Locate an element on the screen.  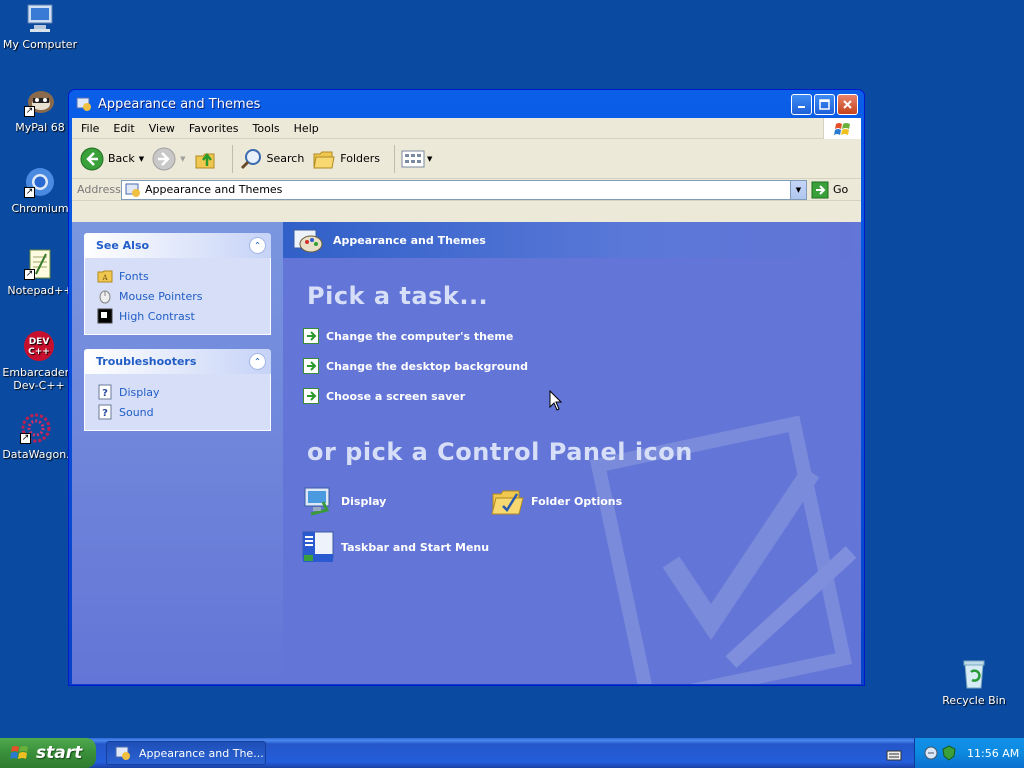
start-button: start is located at coordinates (48, 753).